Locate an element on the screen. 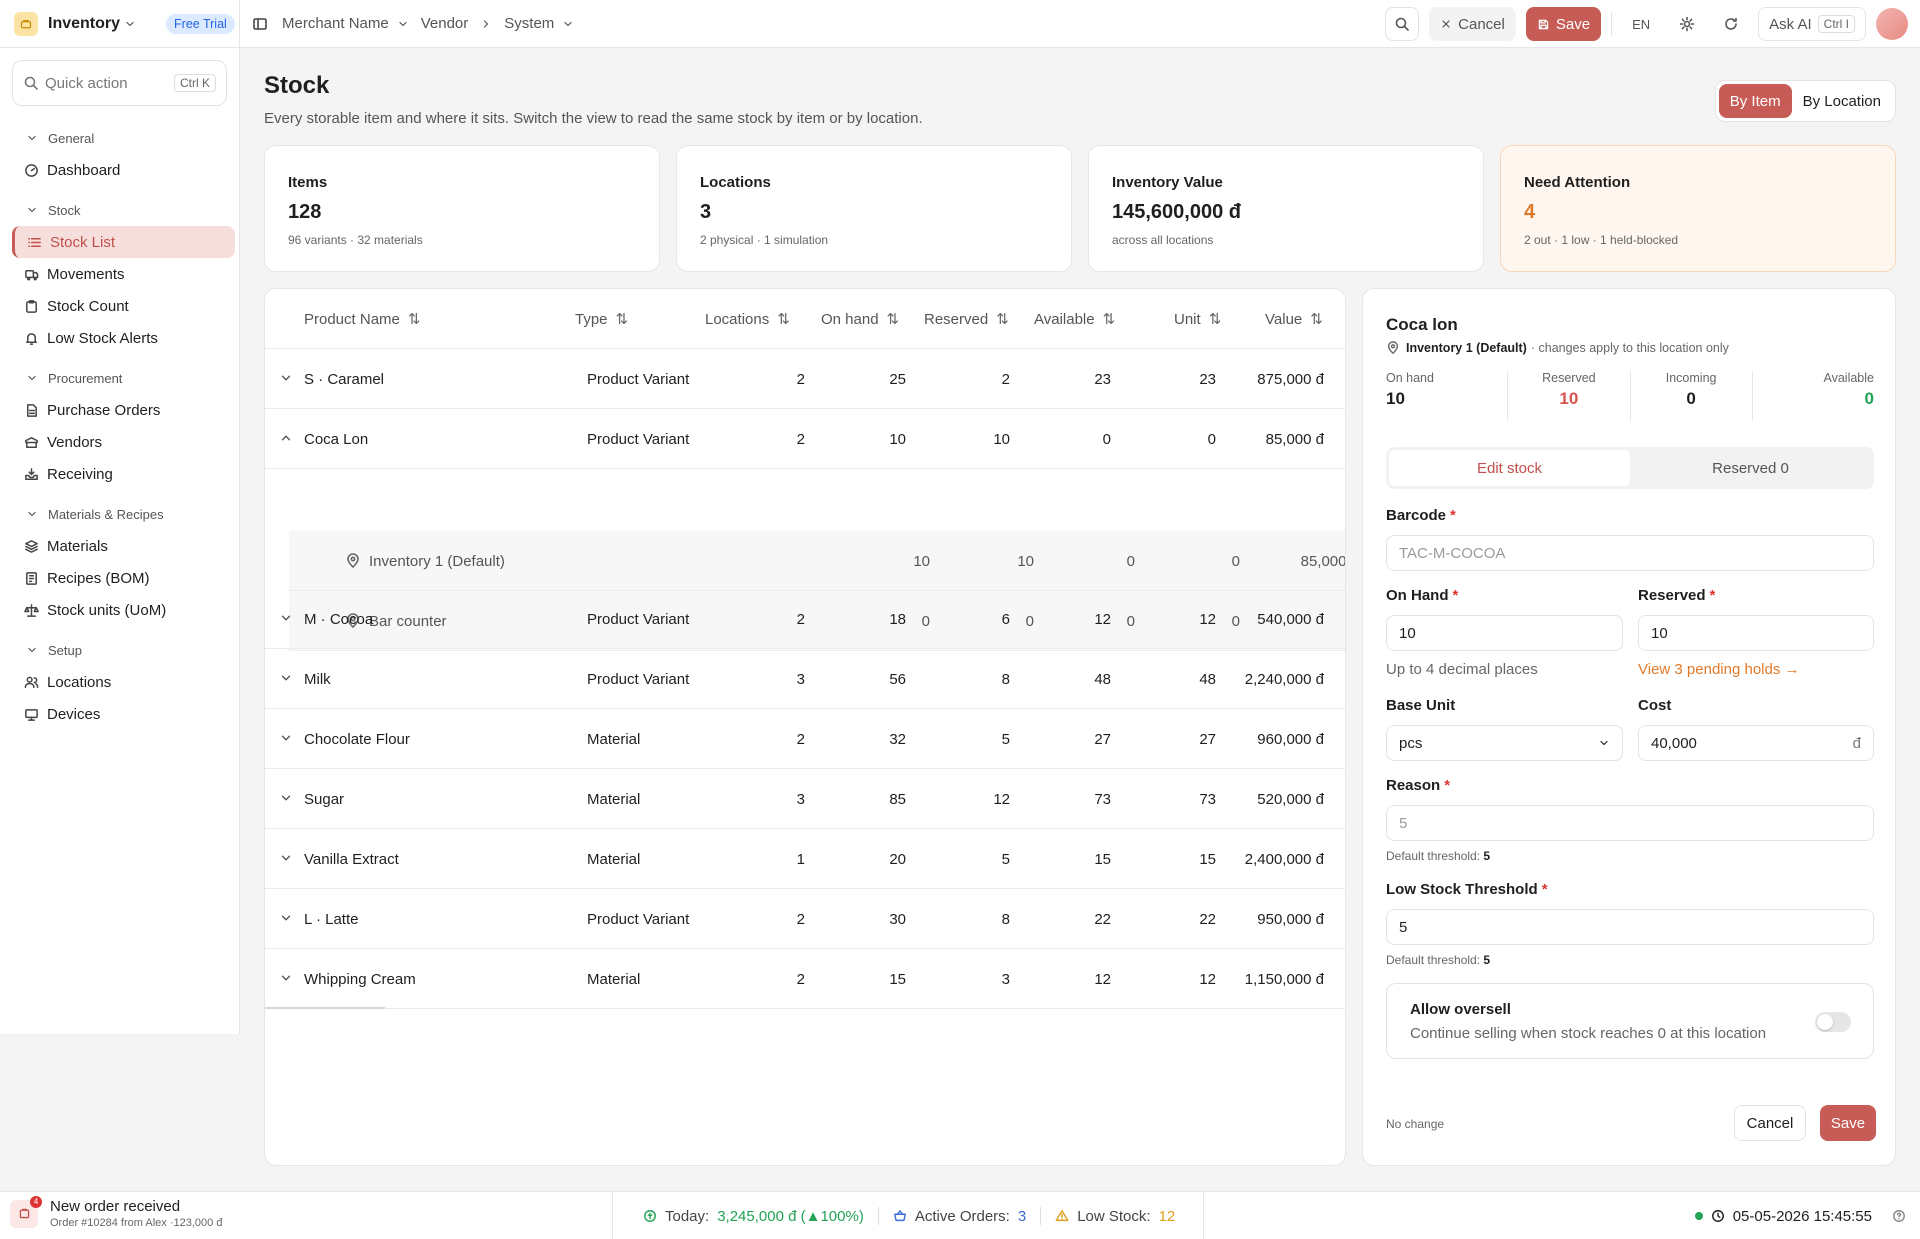  column-header-value: Value ⇅ is located at coordinates (1294, 319).